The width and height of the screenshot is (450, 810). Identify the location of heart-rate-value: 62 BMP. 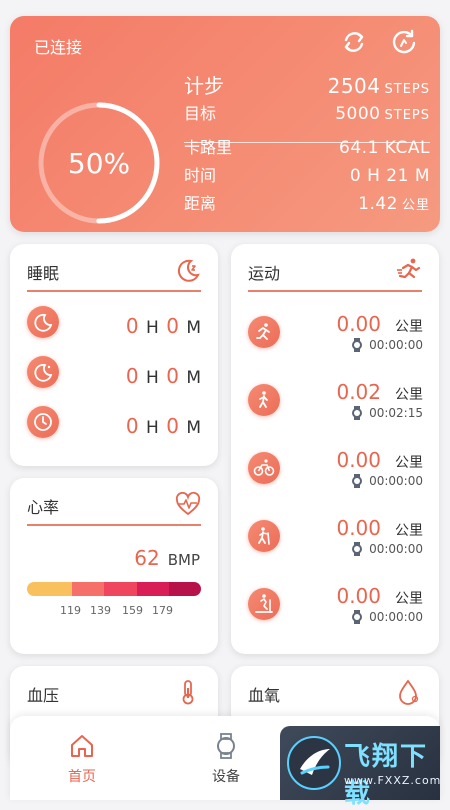
(167, 558).